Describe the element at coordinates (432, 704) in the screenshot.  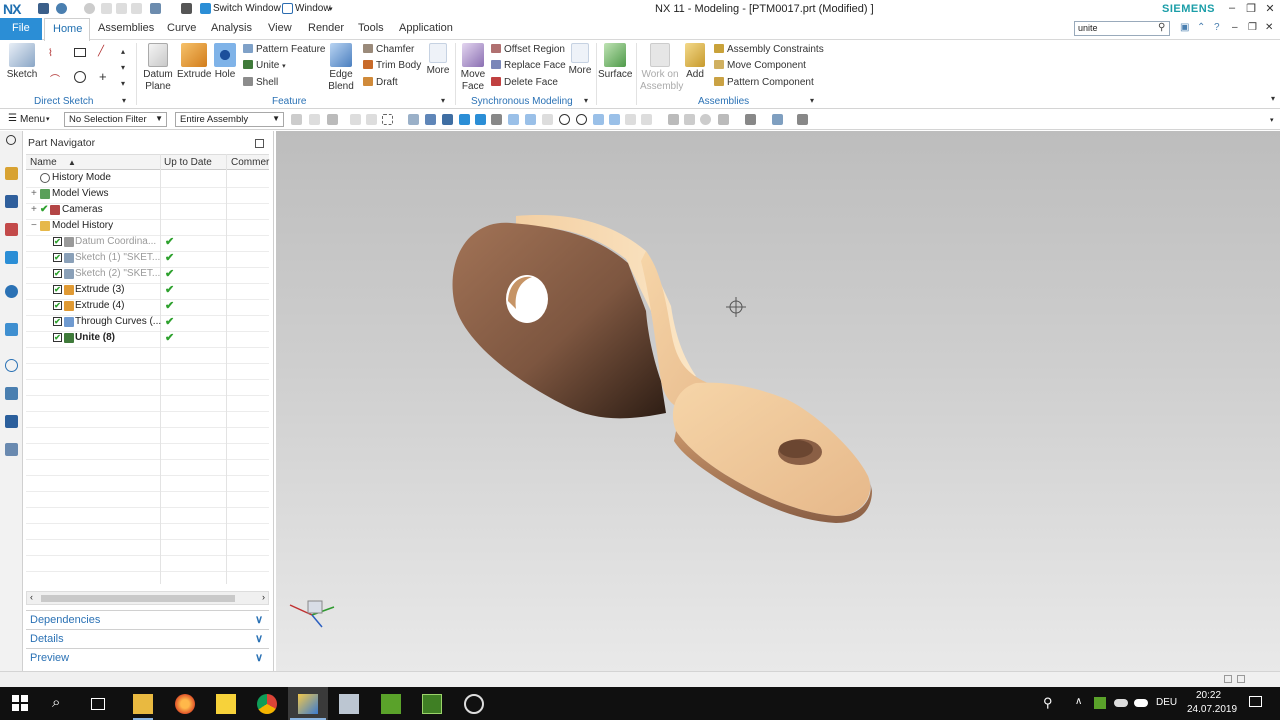
I see `nvidia-tool-icon` at that location.